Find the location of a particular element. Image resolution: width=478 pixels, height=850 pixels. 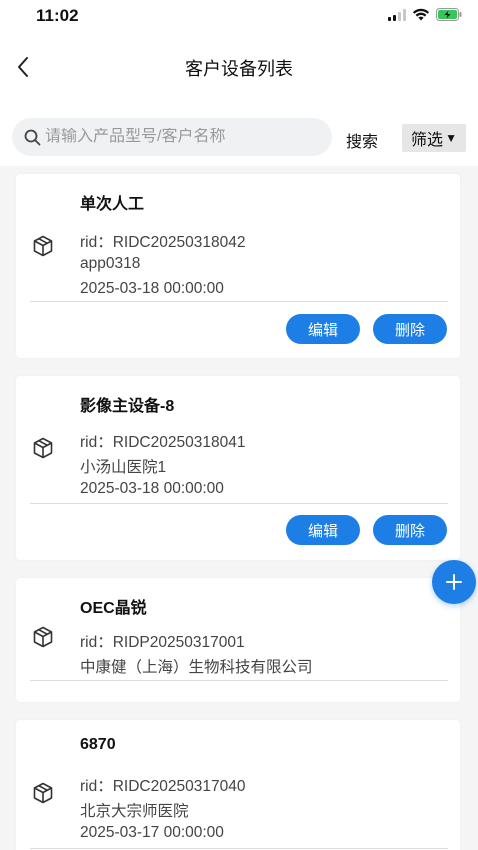

device-name: 影像主设备-8 is located at coordinates (127, 406).